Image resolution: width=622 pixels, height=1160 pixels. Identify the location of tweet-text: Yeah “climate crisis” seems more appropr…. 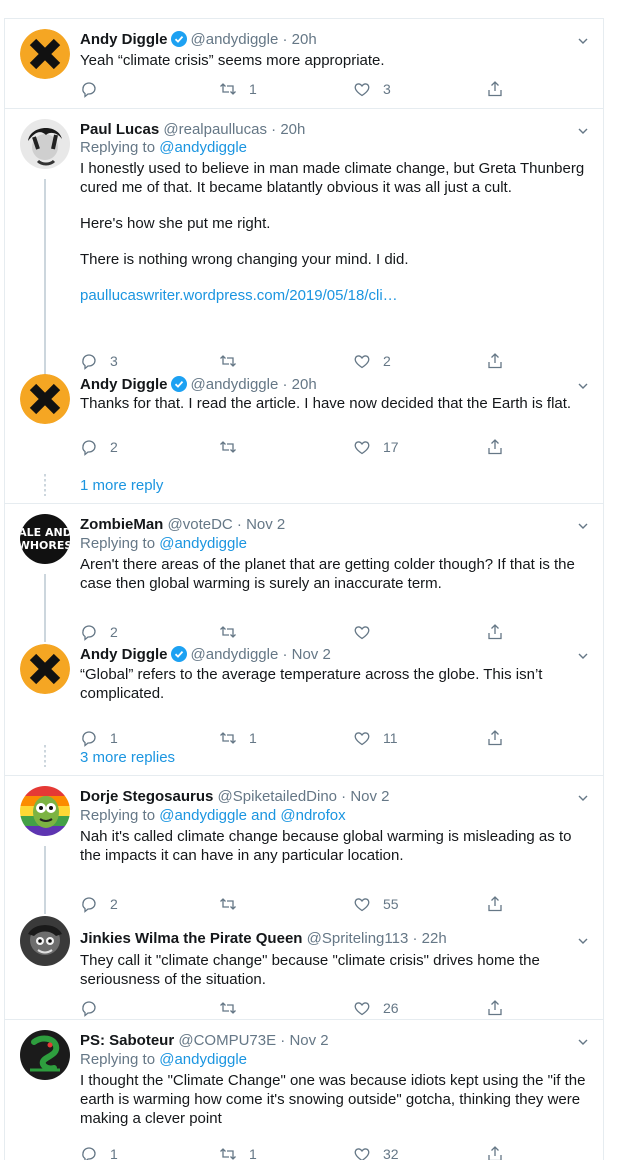
(232, 60).